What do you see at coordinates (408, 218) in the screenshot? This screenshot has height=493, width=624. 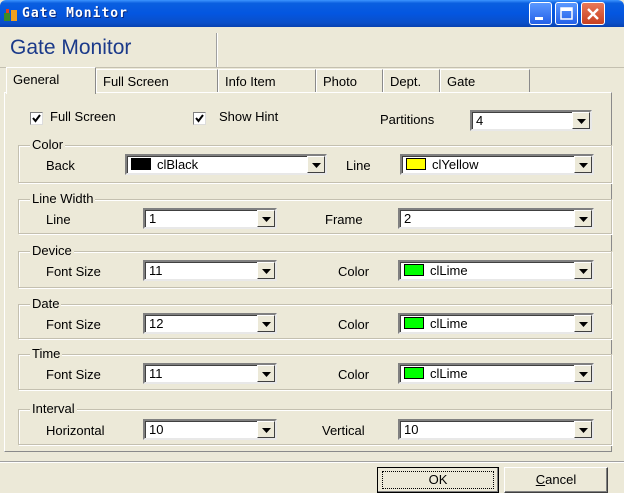 I see `frame-width-value: 2` at bounding box center [408, 218].